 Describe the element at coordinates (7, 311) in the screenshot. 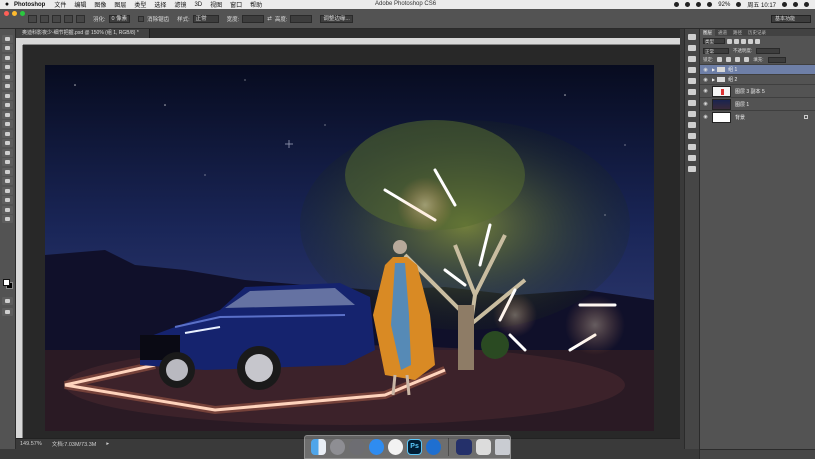

I see `screen-mode-icon` at that location.